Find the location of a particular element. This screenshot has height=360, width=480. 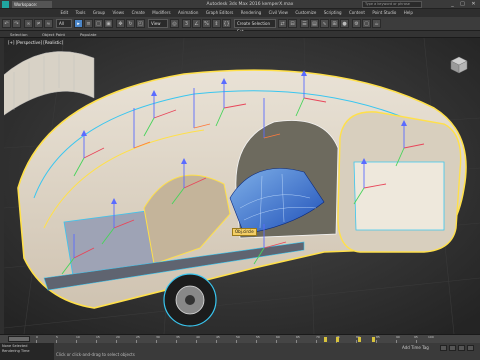

frame-label: 95 is located at coordinates (416, 337).